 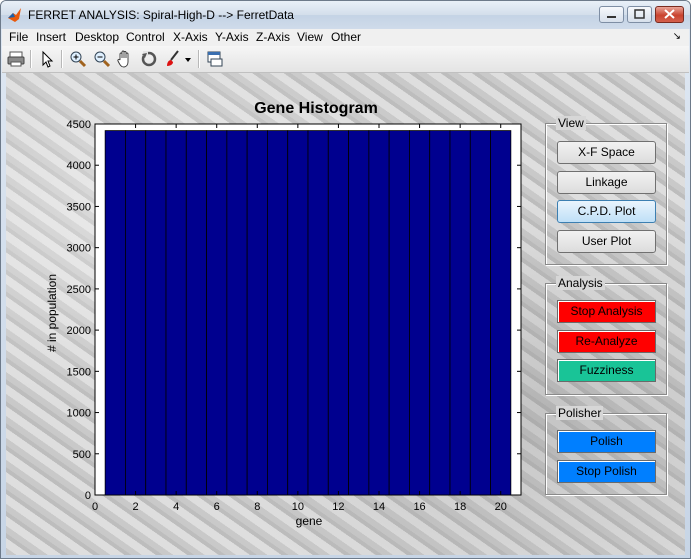 I want to click on x-tick-label: 2, so click(x=136, y=507).